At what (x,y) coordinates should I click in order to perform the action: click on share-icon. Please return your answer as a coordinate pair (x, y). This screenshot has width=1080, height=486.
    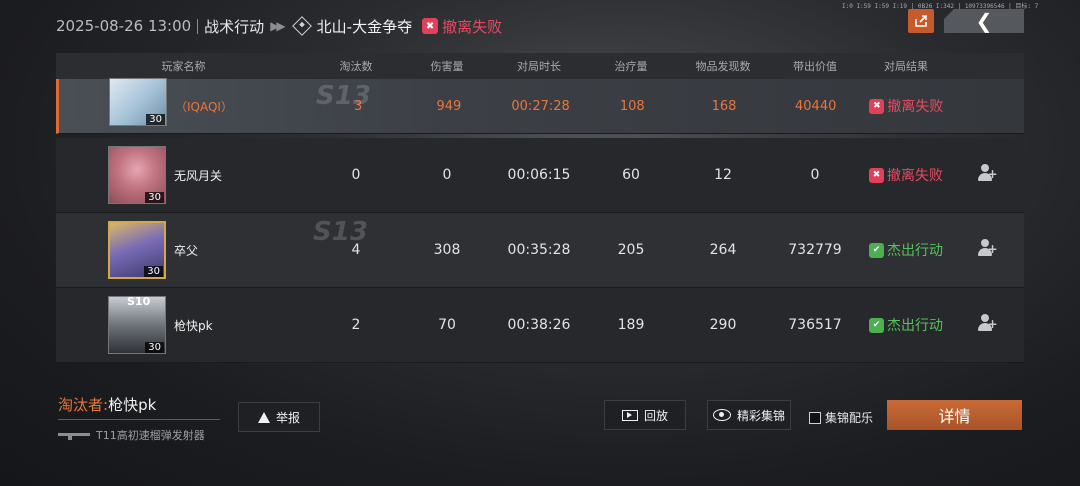
    Looking at the image, I should click on (921, 21).